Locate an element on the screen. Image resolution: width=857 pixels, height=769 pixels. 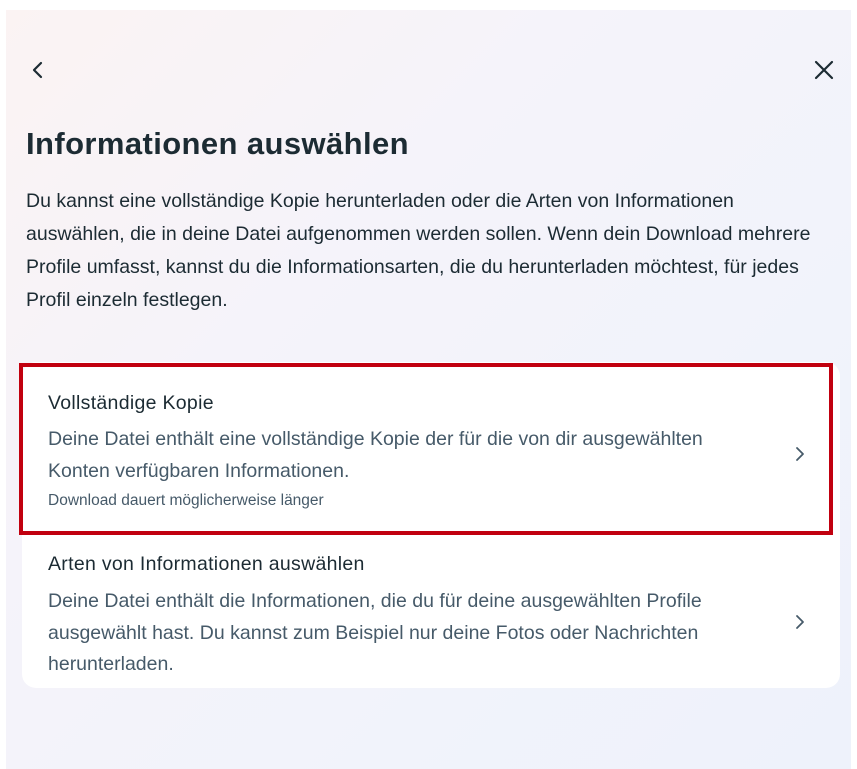
chevron-left-icon is located at coordinates (37, 70).